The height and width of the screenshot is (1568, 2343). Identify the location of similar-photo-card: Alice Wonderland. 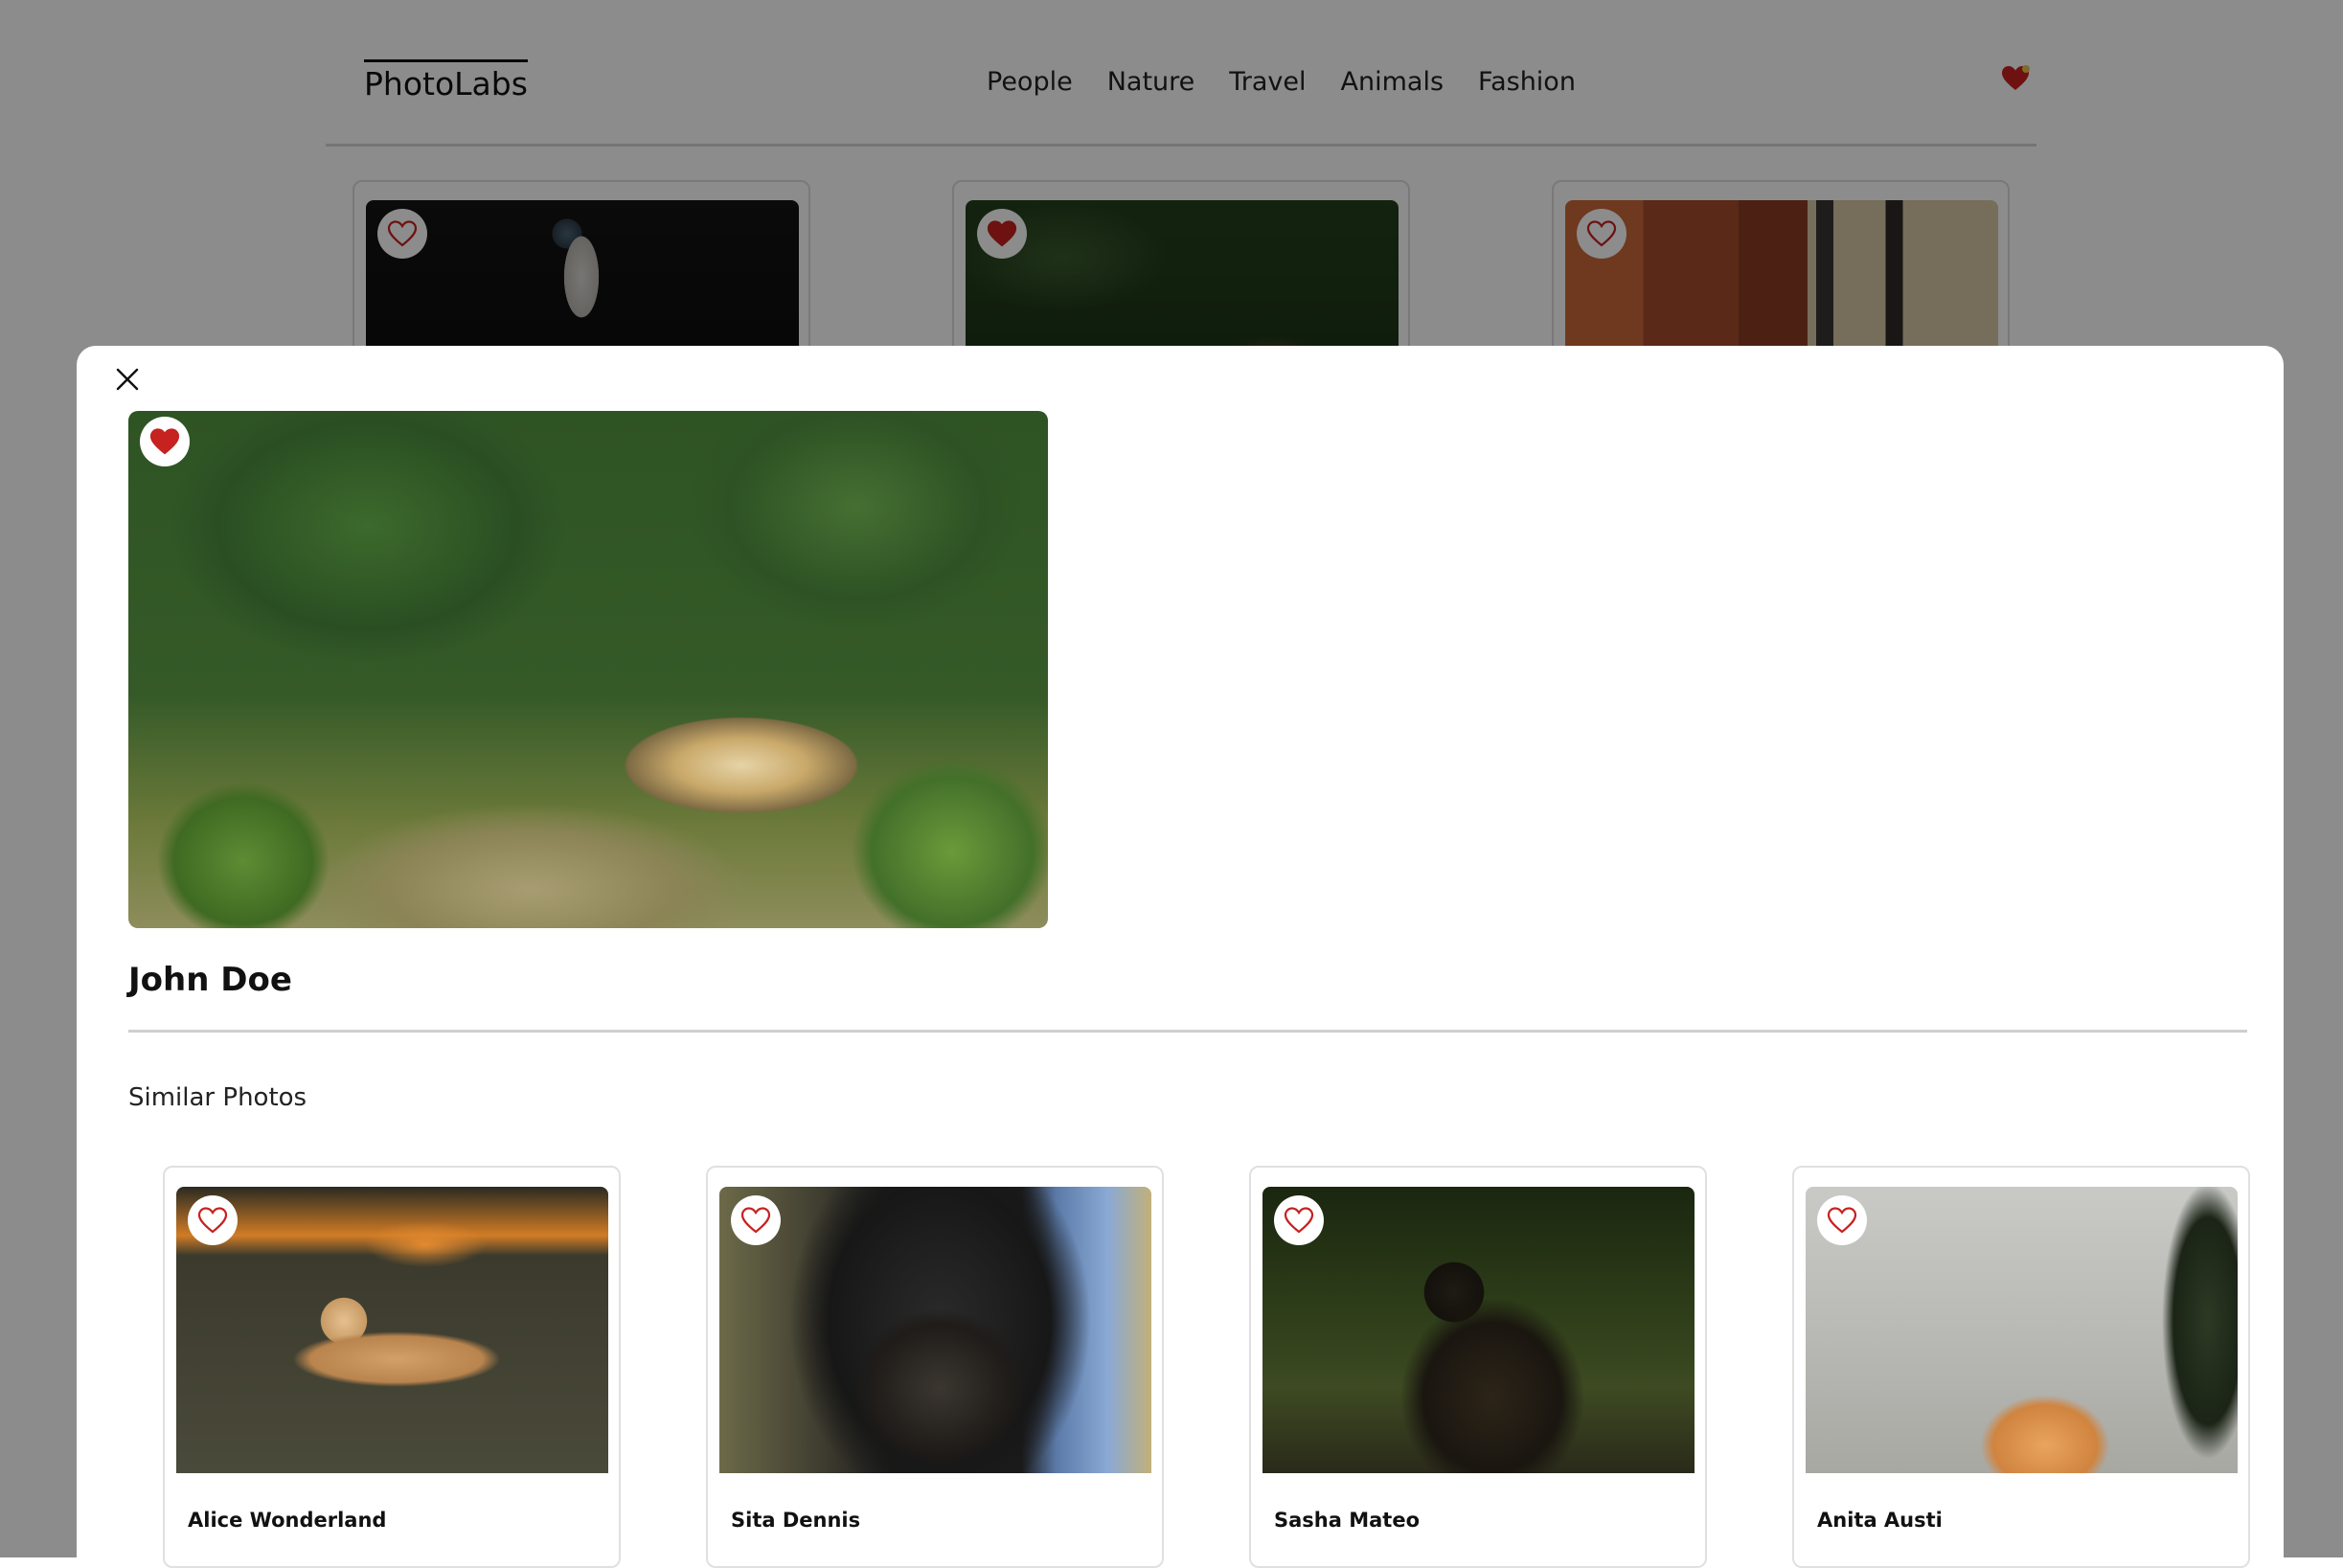
(392, 1367).